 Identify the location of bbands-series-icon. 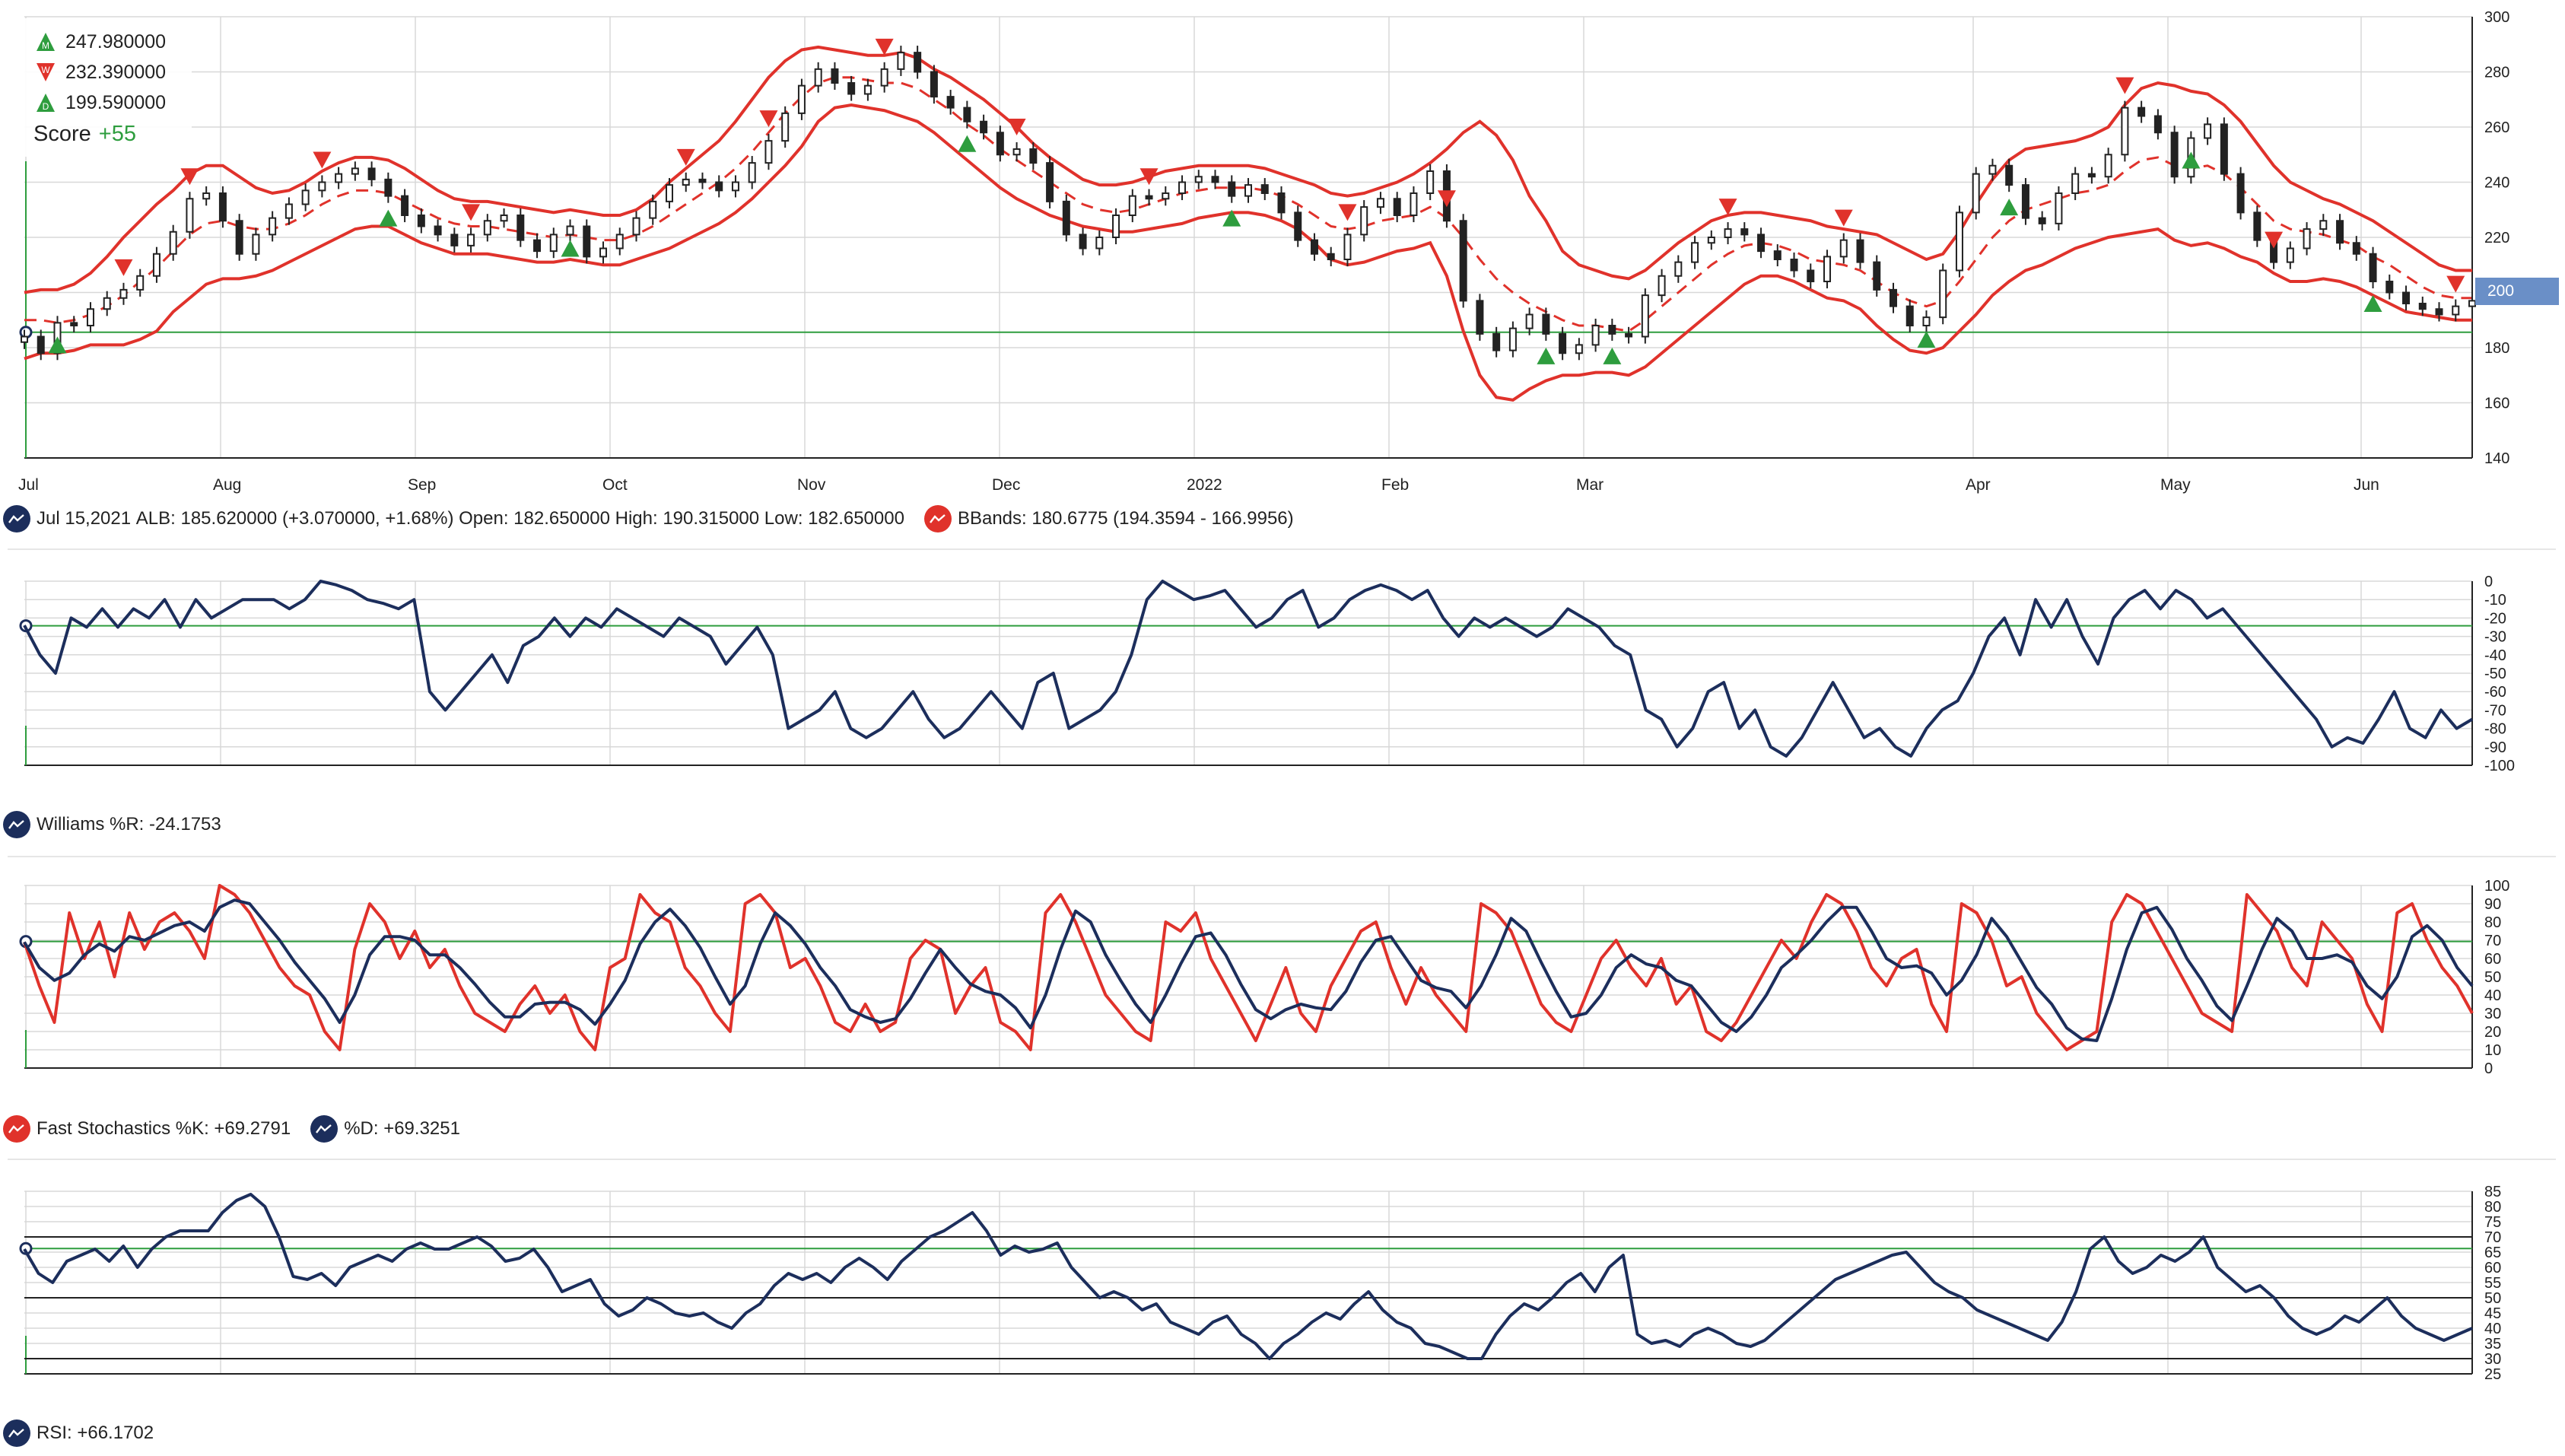
(937, 518).